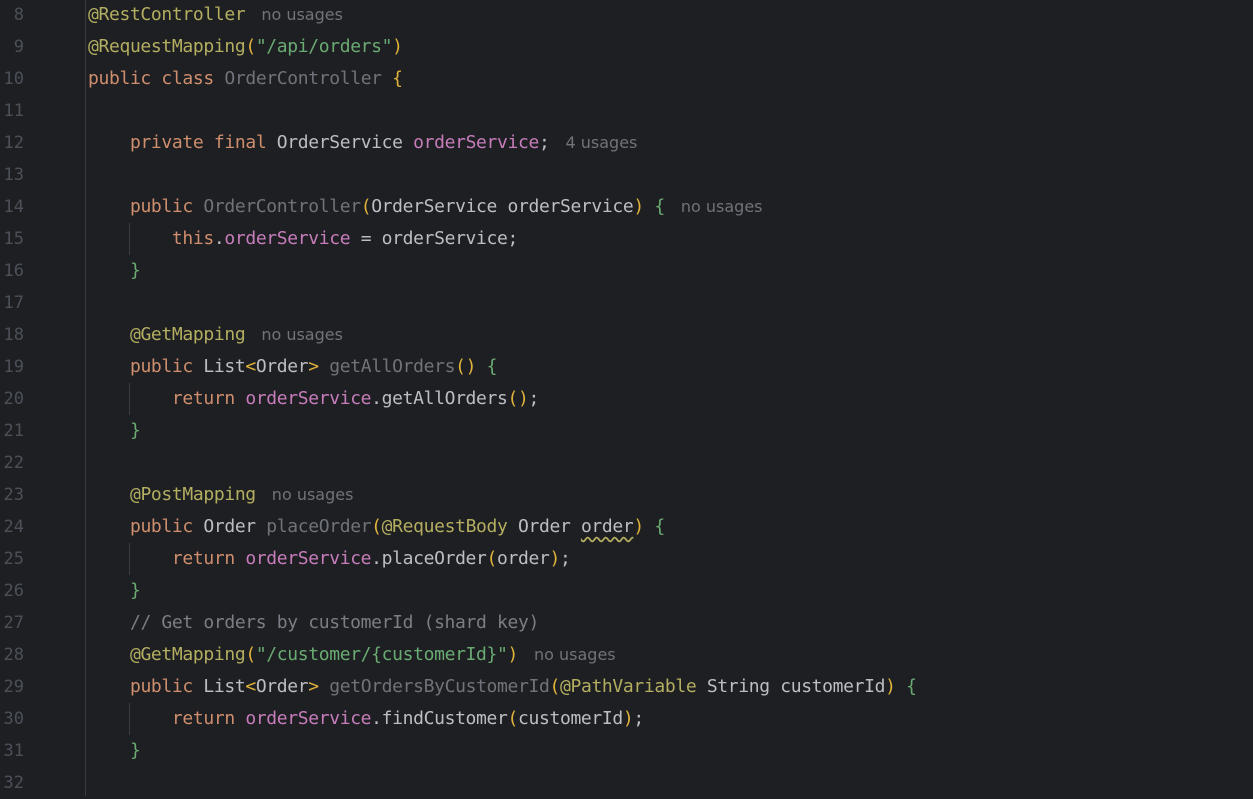 This screenshot has width=1253, height=799. Describe the element at coordinates (570, 718) in the screenshot. I see `code-token: customerId` at that location.